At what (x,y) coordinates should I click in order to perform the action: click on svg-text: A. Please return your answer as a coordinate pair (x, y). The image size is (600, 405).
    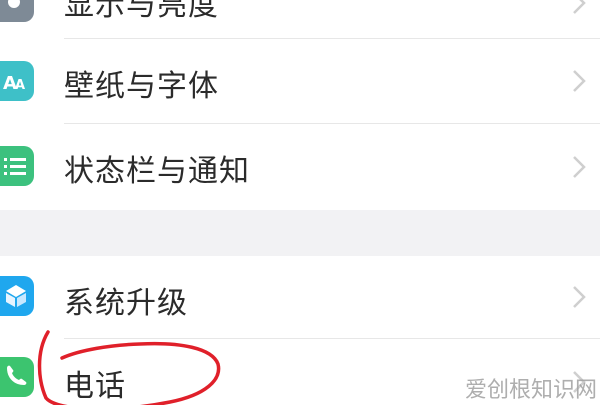
    Looking at the image, I should click on (20, 85).